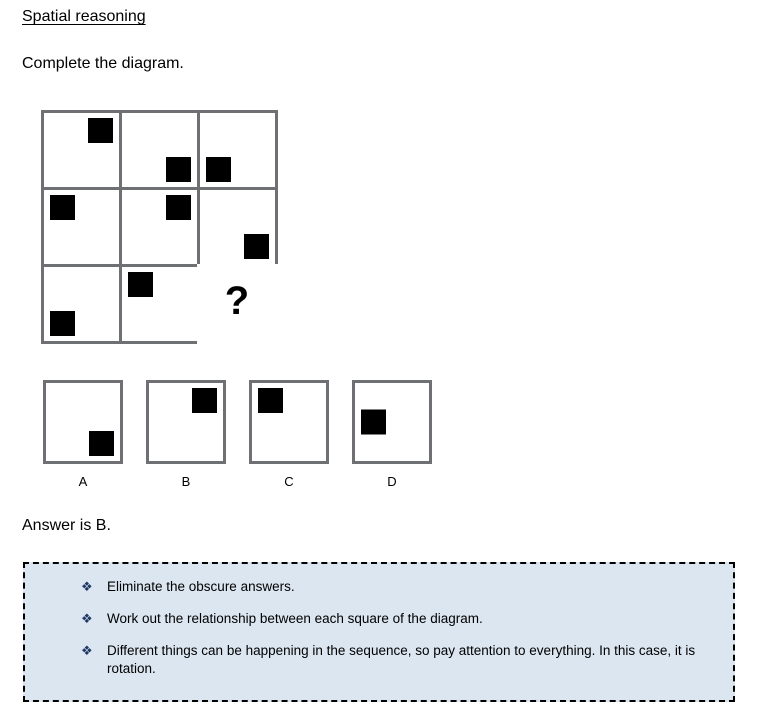  Describe the element at coordinates (83, 422) in the screenshot. I see `option-a-box` at that location.